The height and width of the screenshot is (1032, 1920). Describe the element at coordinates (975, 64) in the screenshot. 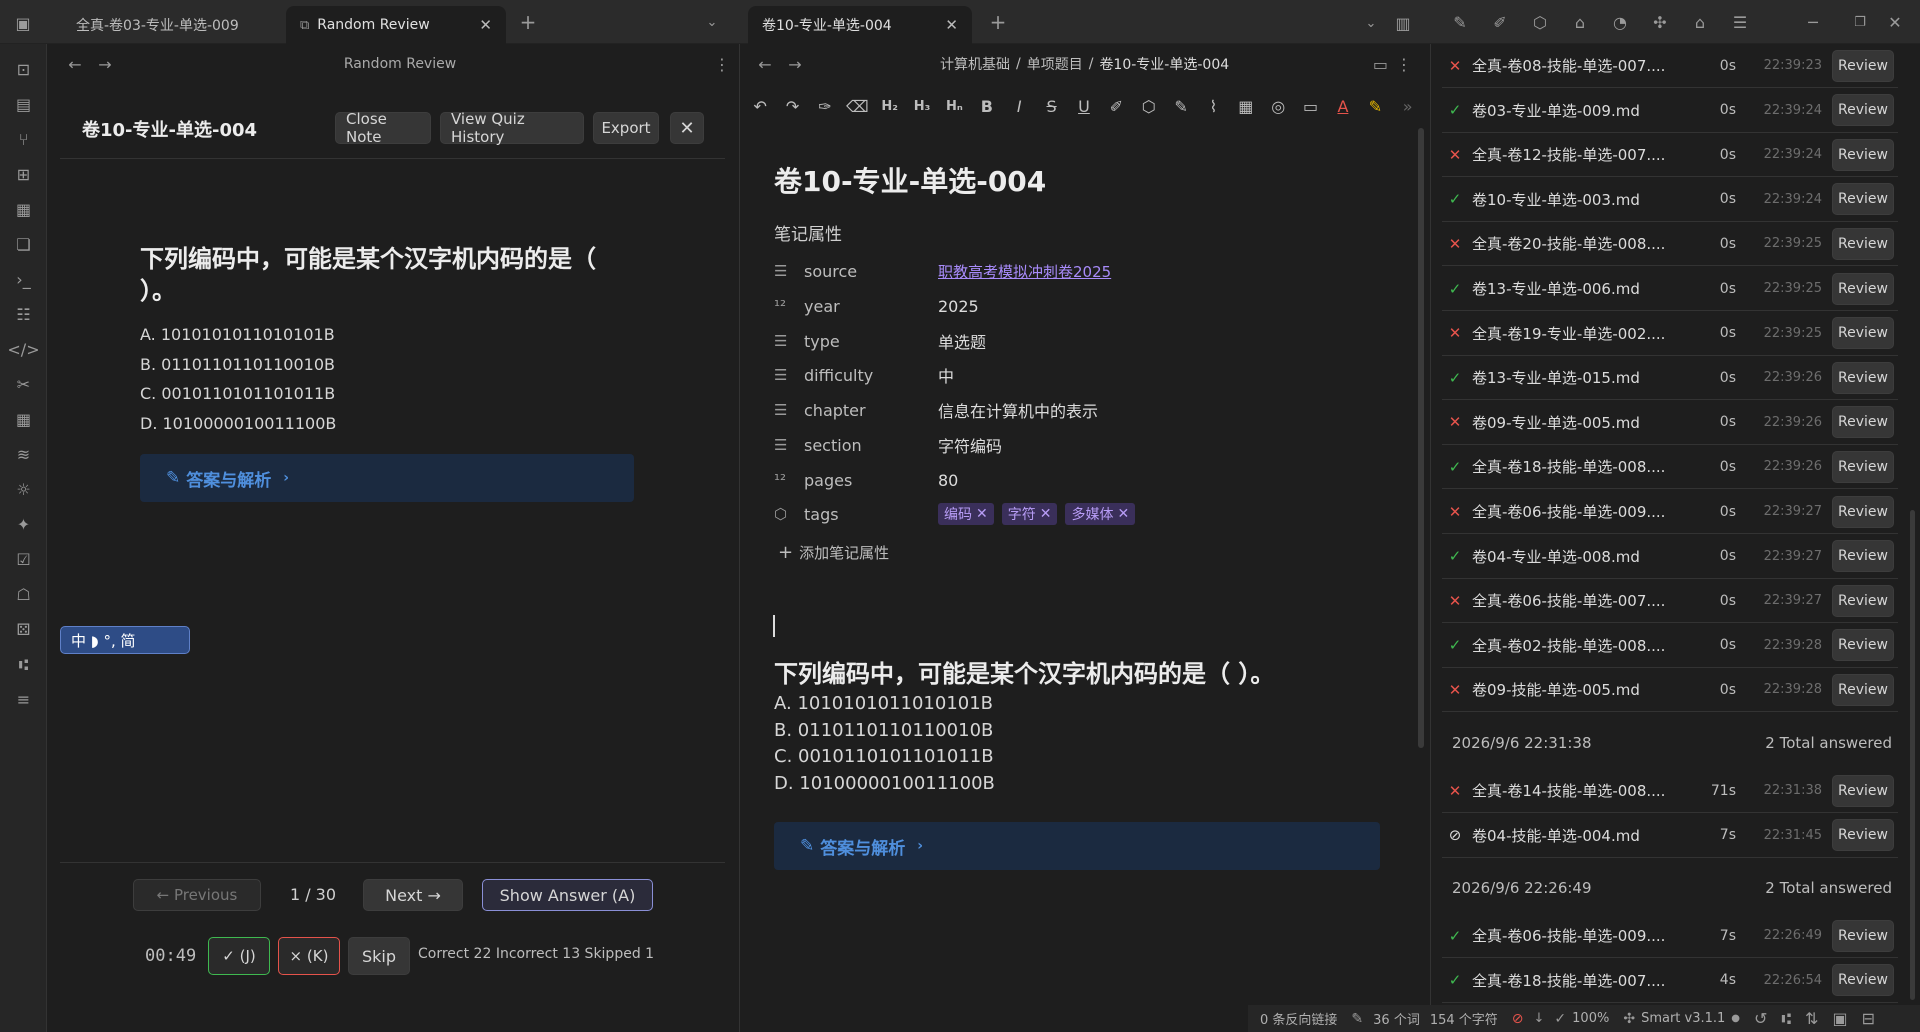

I see `breadcrumb-item: 计算机基础` at that location.